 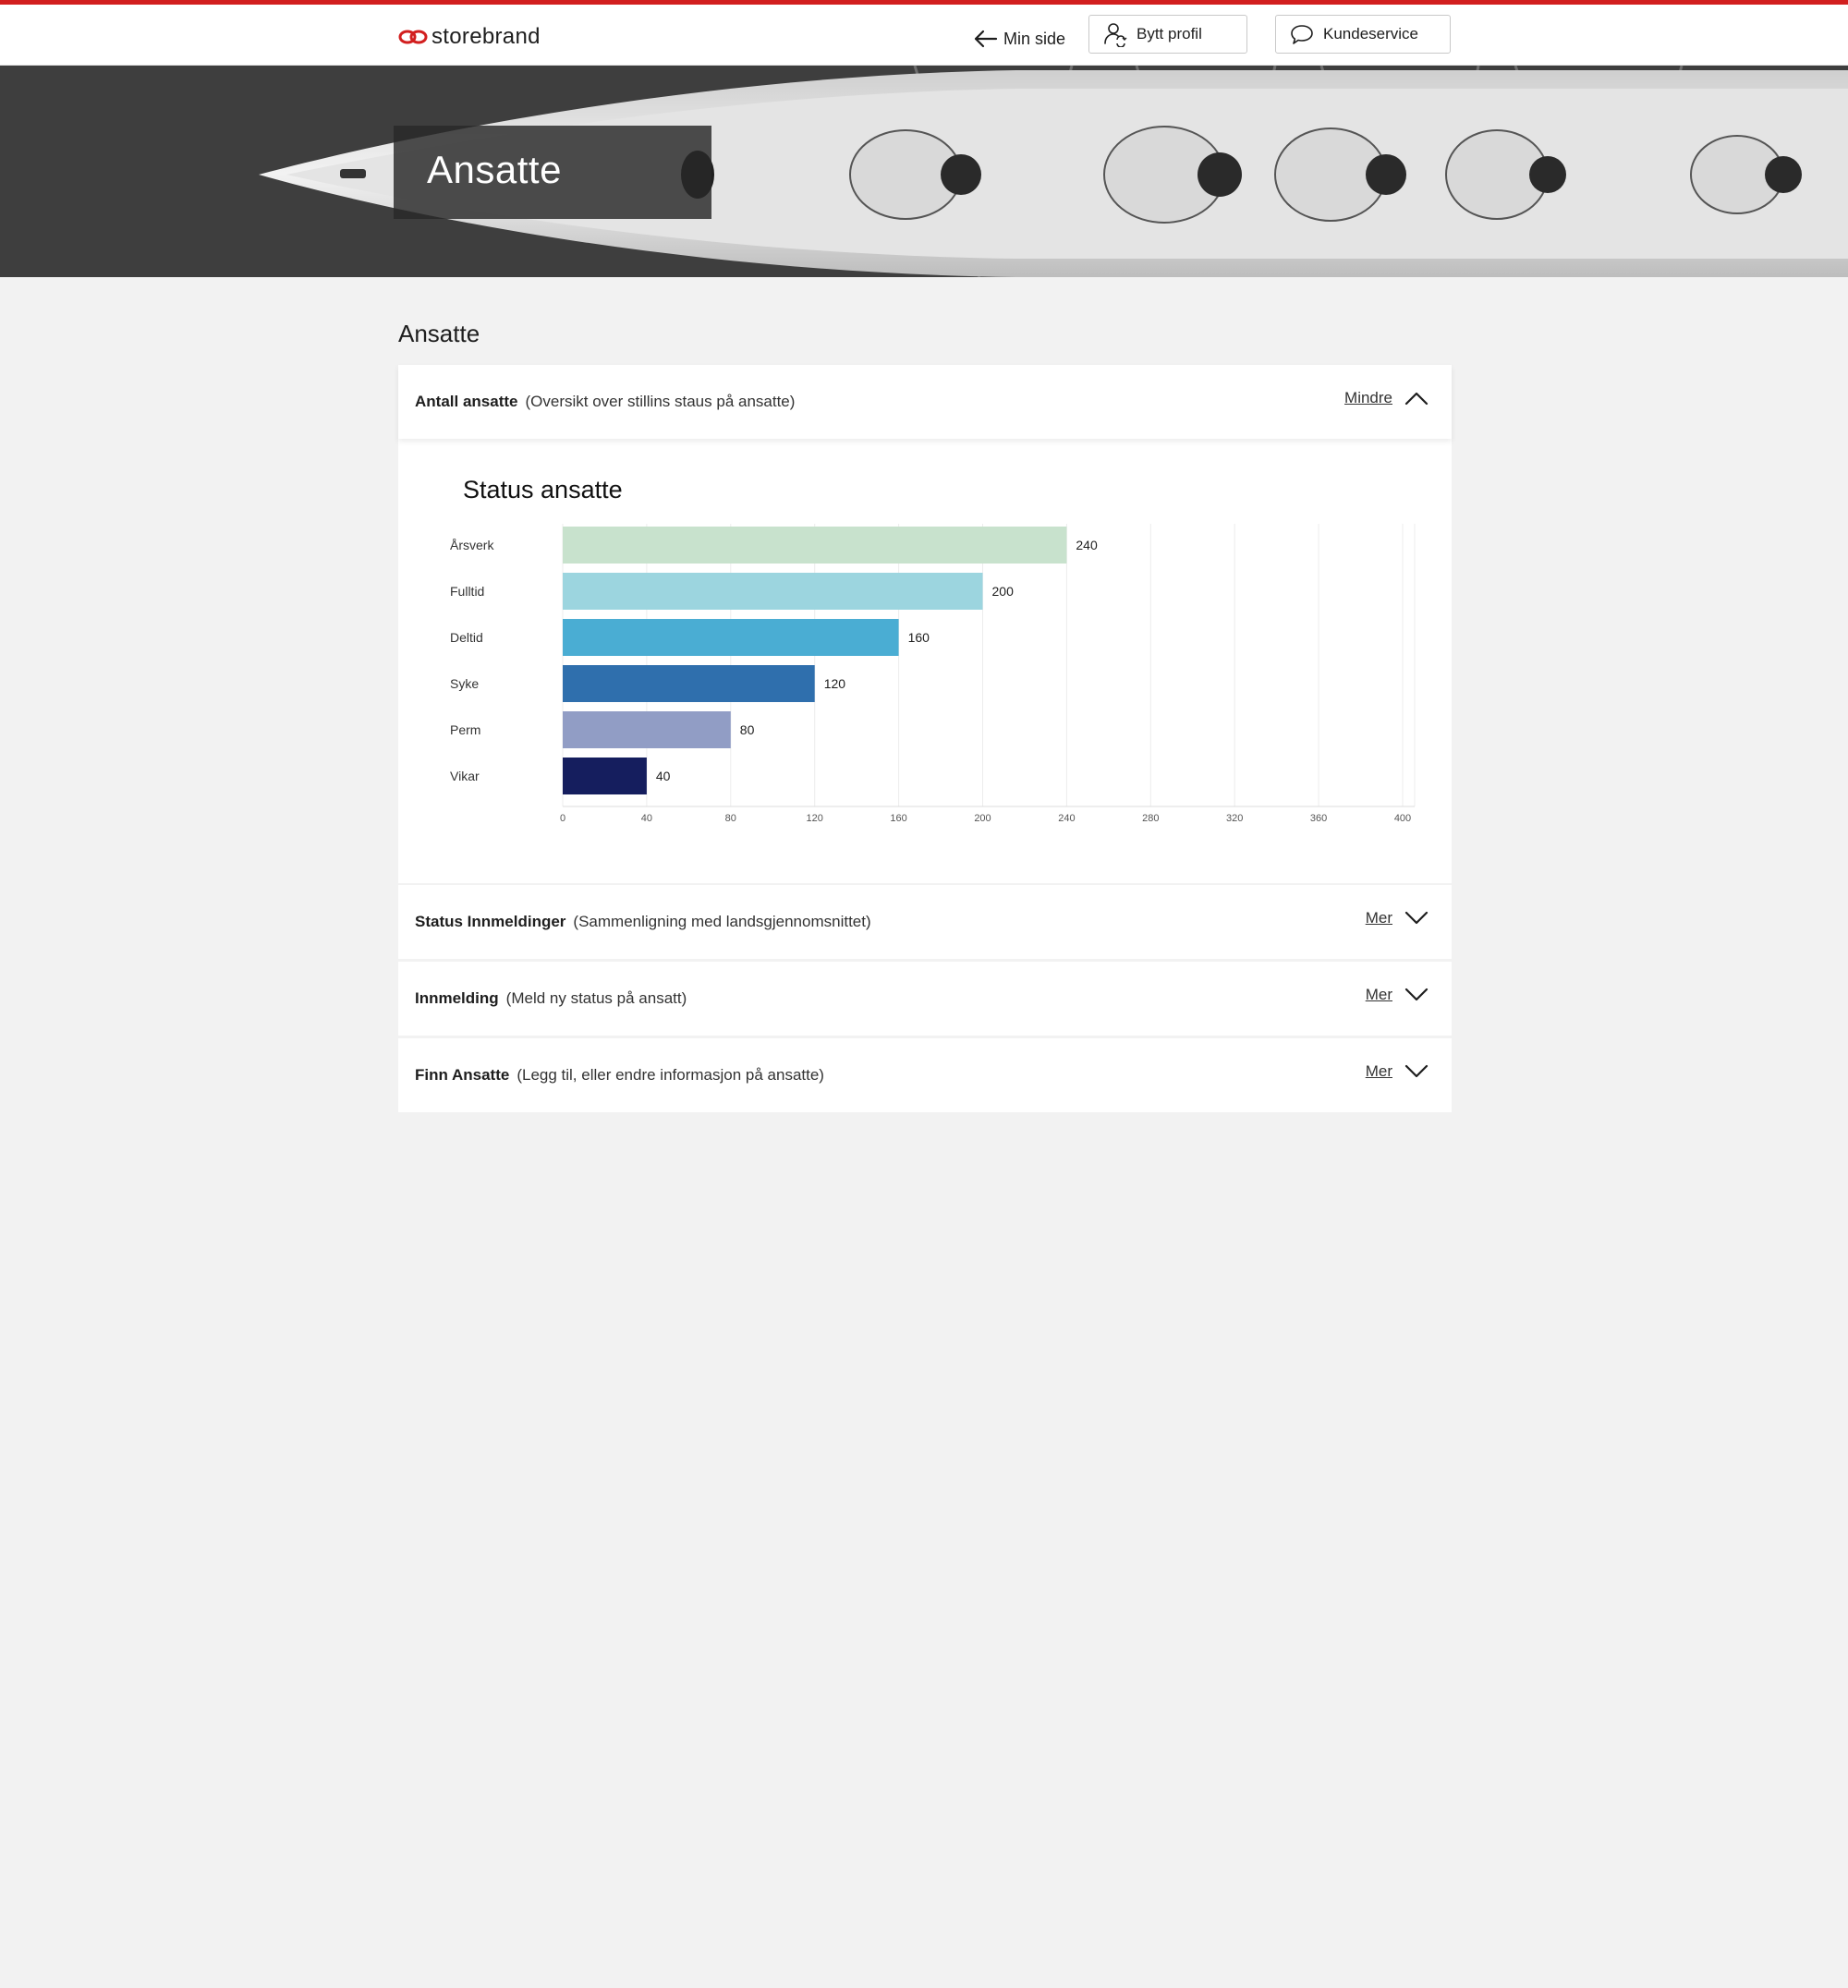 I want to click on hero-title-box: Ansatte, so click(x=552, y=172).